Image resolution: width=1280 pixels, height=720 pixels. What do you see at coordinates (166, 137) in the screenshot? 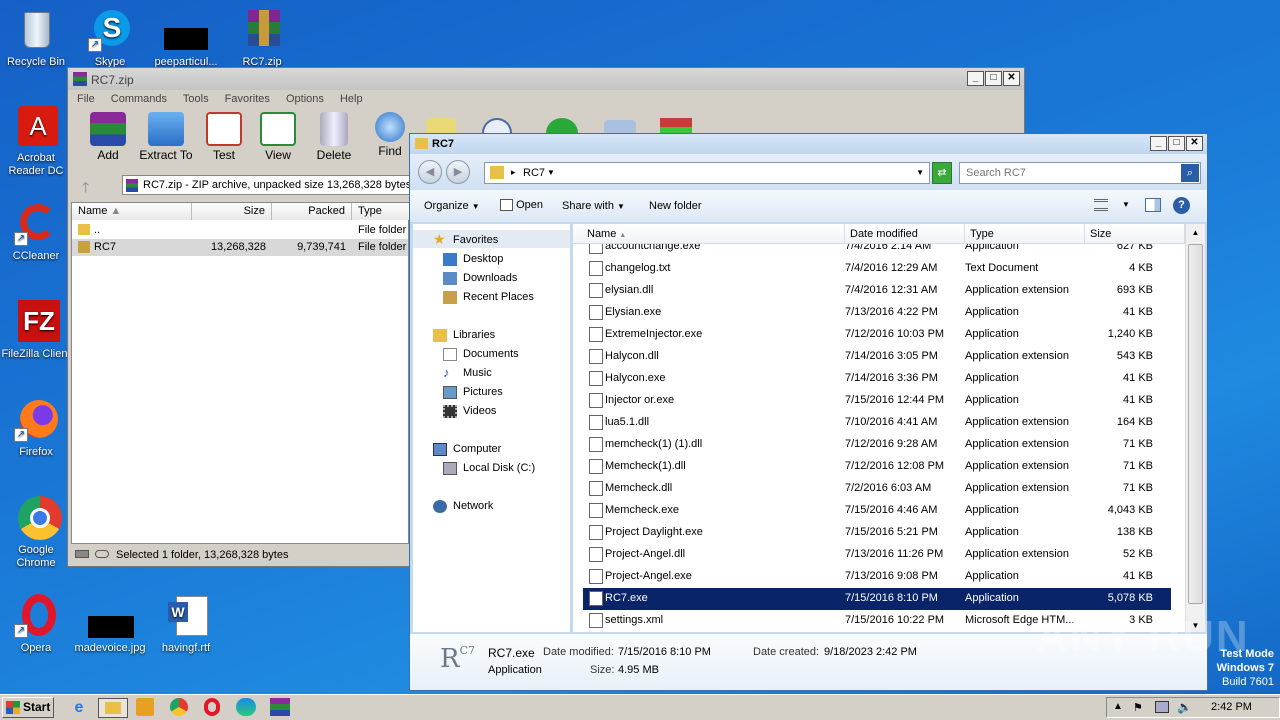
I see `extract-to-button: Extract To` at bounding box center [166, 137].